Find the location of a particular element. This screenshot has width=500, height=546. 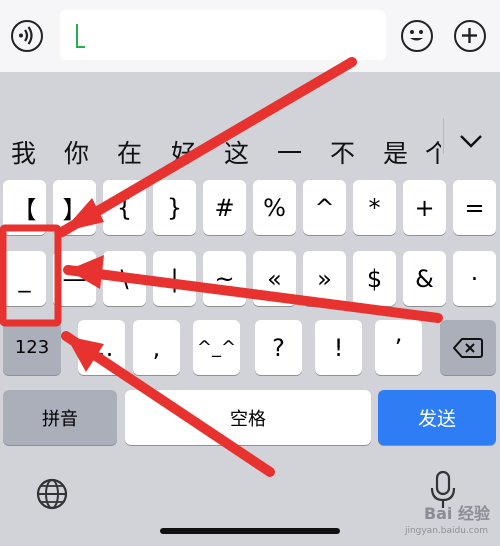

plus-icon is located at coordinates (470, 36).